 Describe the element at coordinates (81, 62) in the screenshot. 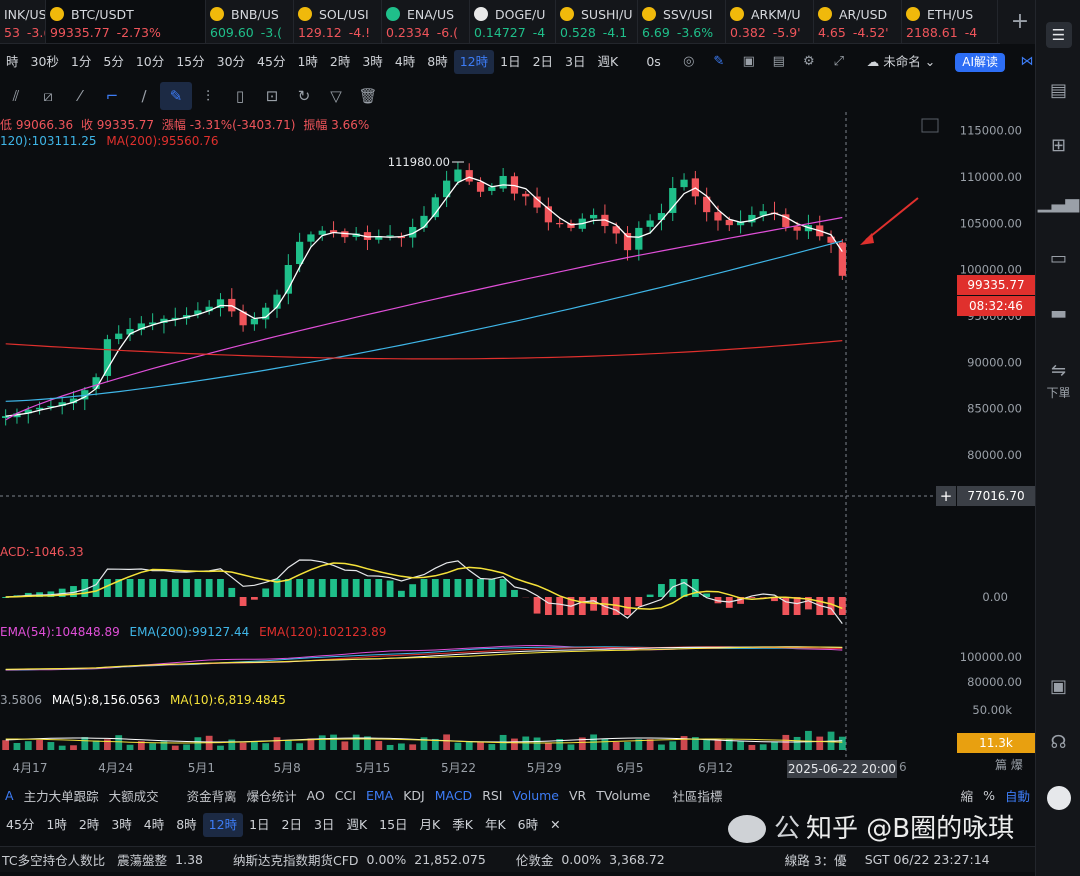

I see `timeframe-option: 1分` at that location.